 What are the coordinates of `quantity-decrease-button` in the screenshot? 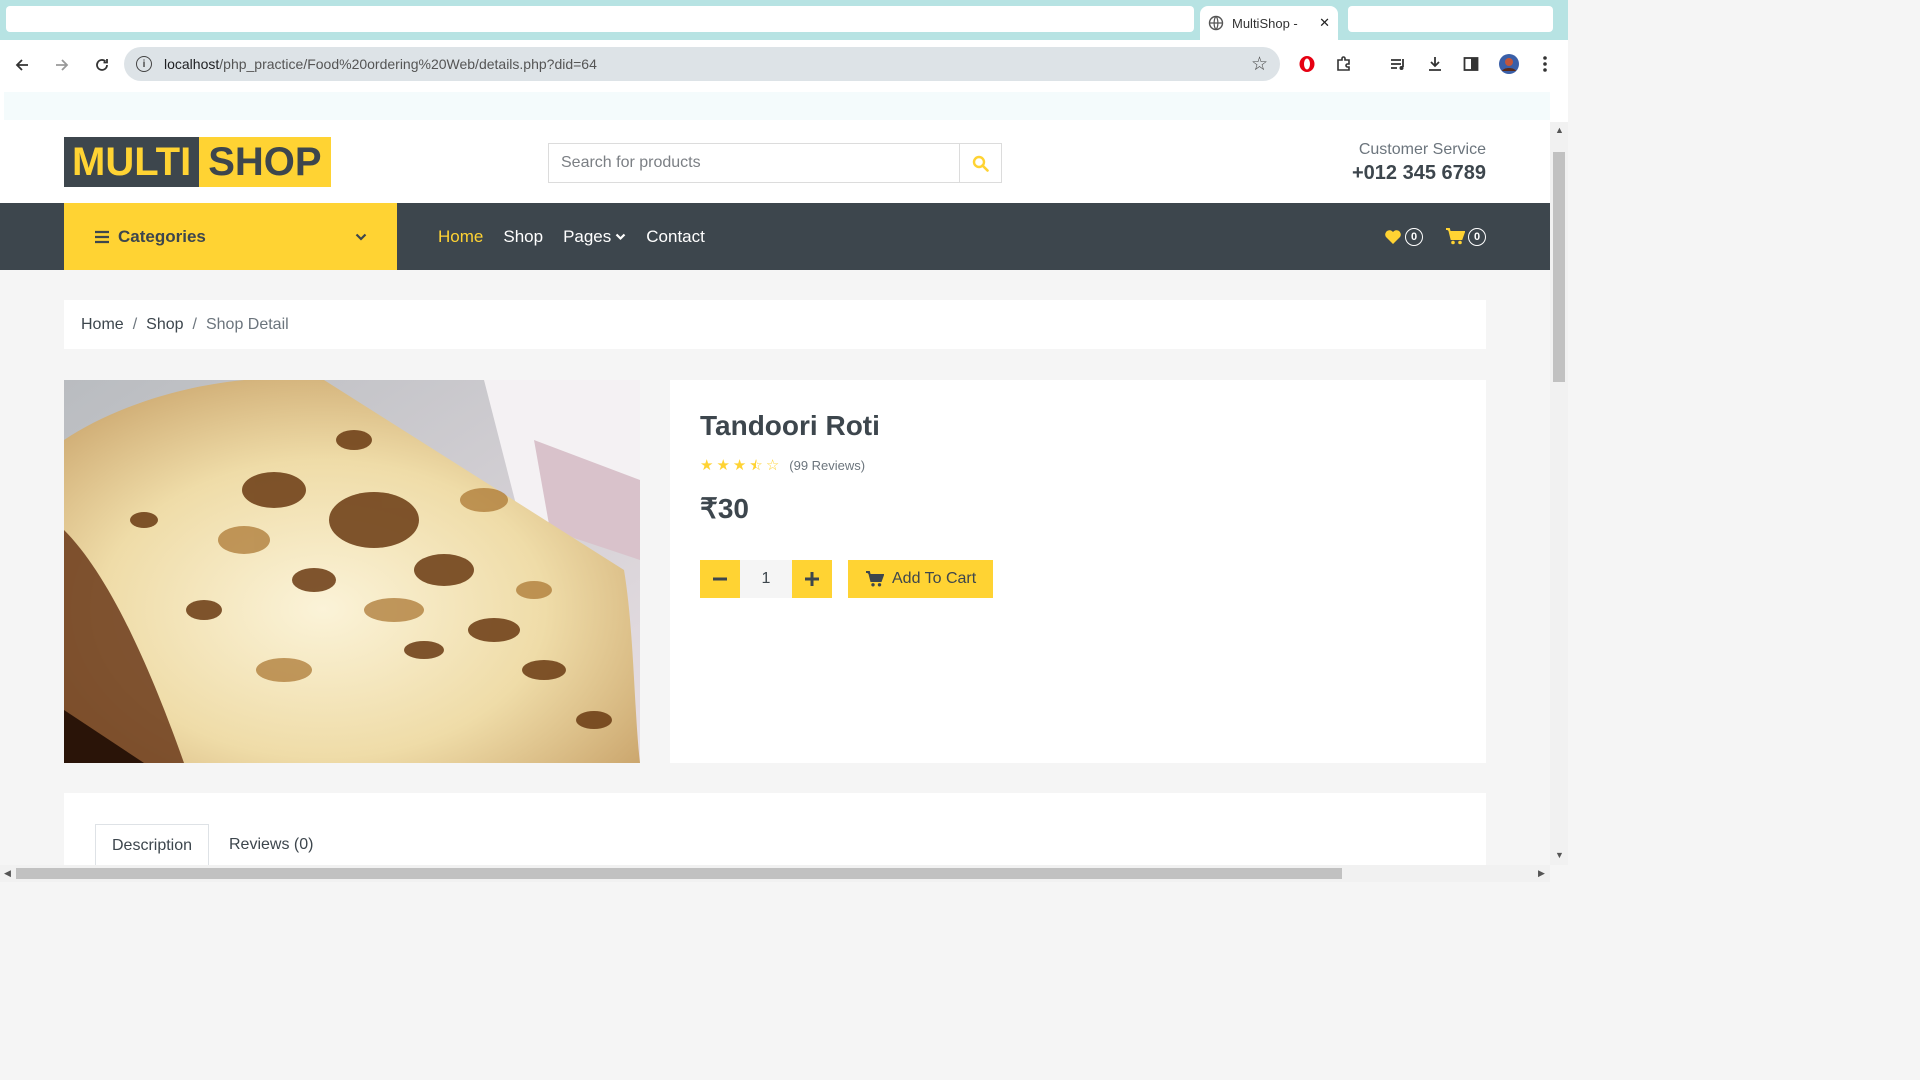 It's located at (720, 579).